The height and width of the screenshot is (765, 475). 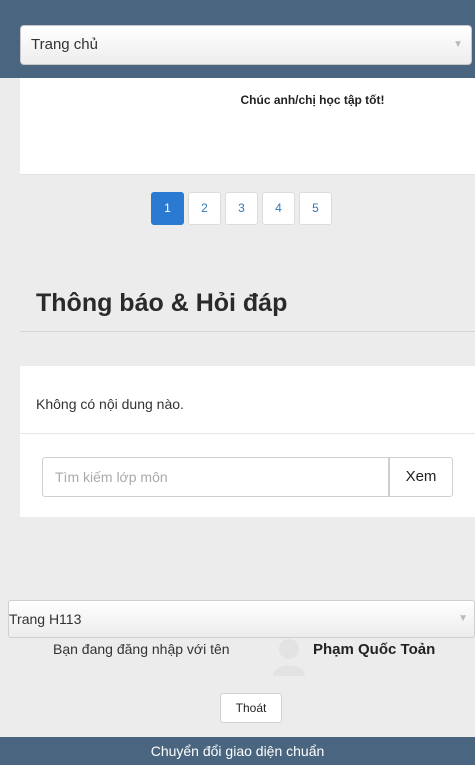 I want to click on username: Phạm Quốc Toản, so click(x=374, y=649).